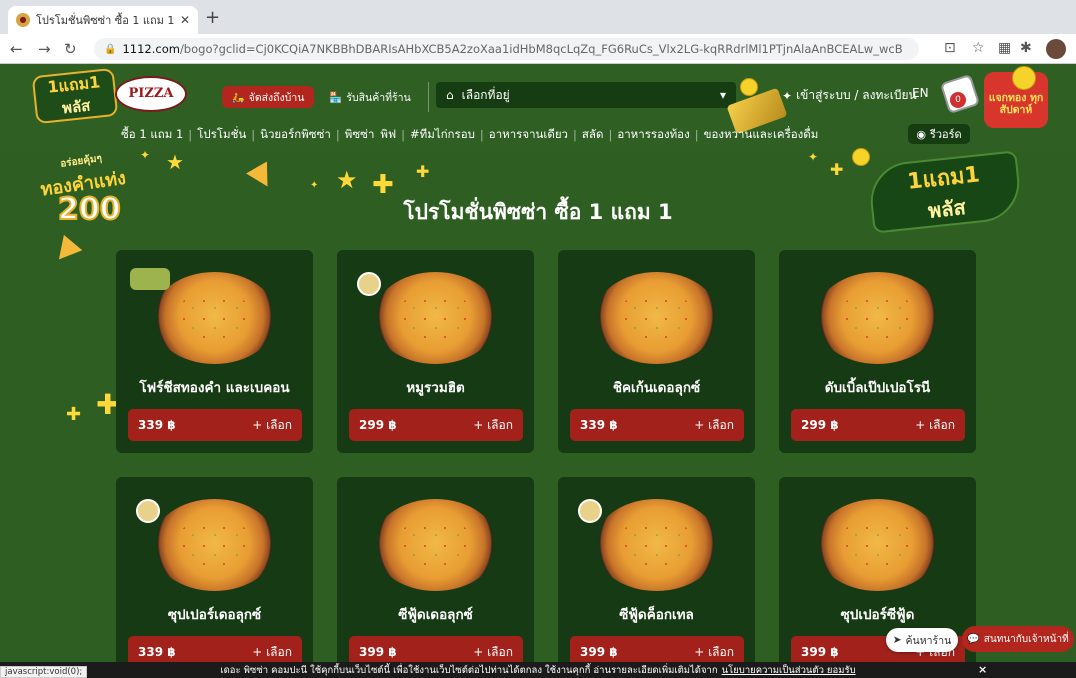 The height and width of the screenshot is (678, 1076). Describe the element at coordinates (978, 48) in the screenshot. I see `bookmark-star-icon: ☆` at that location.